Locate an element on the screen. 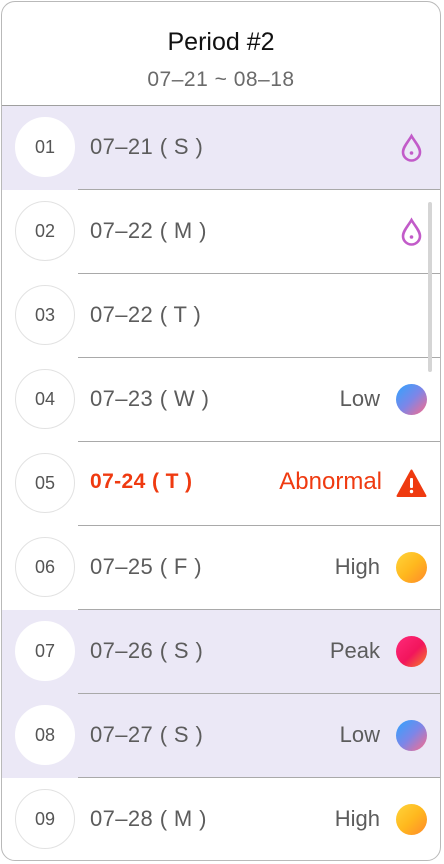  day-date: 07–23 ( W ) is located at coordinates (150, 398).